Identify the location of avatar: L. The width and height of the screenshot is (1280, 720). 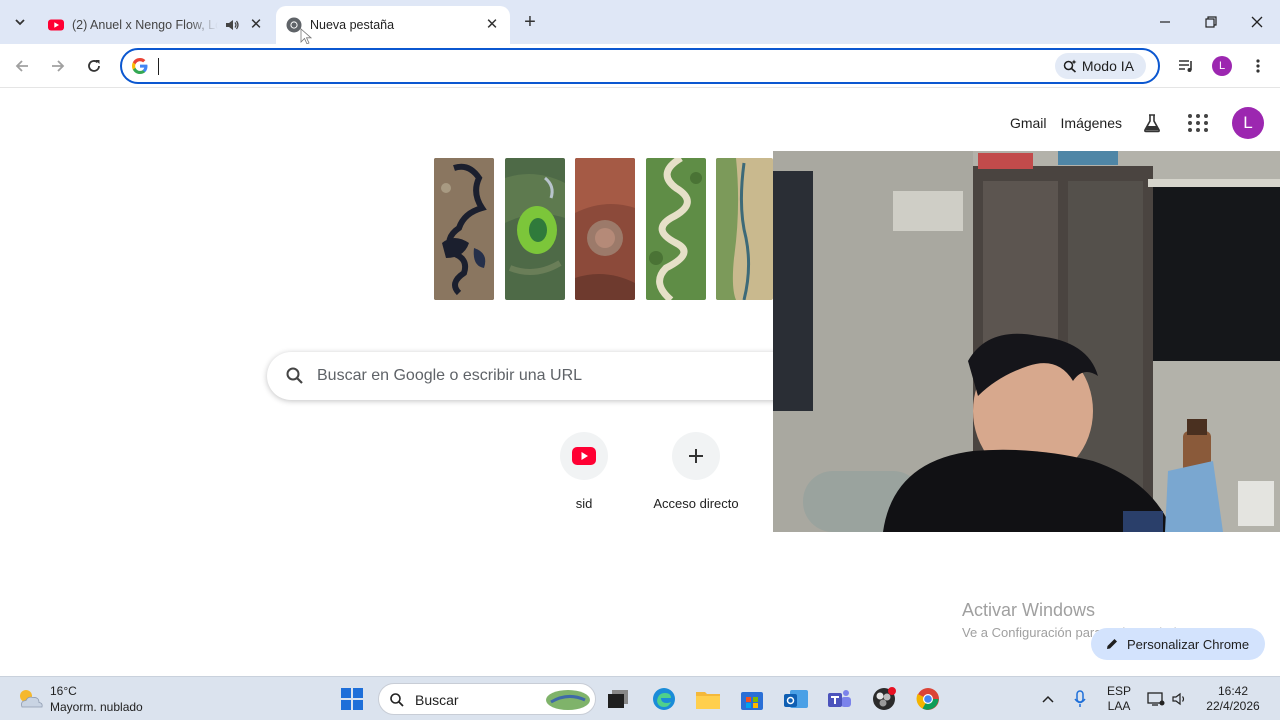
(1222, 66).